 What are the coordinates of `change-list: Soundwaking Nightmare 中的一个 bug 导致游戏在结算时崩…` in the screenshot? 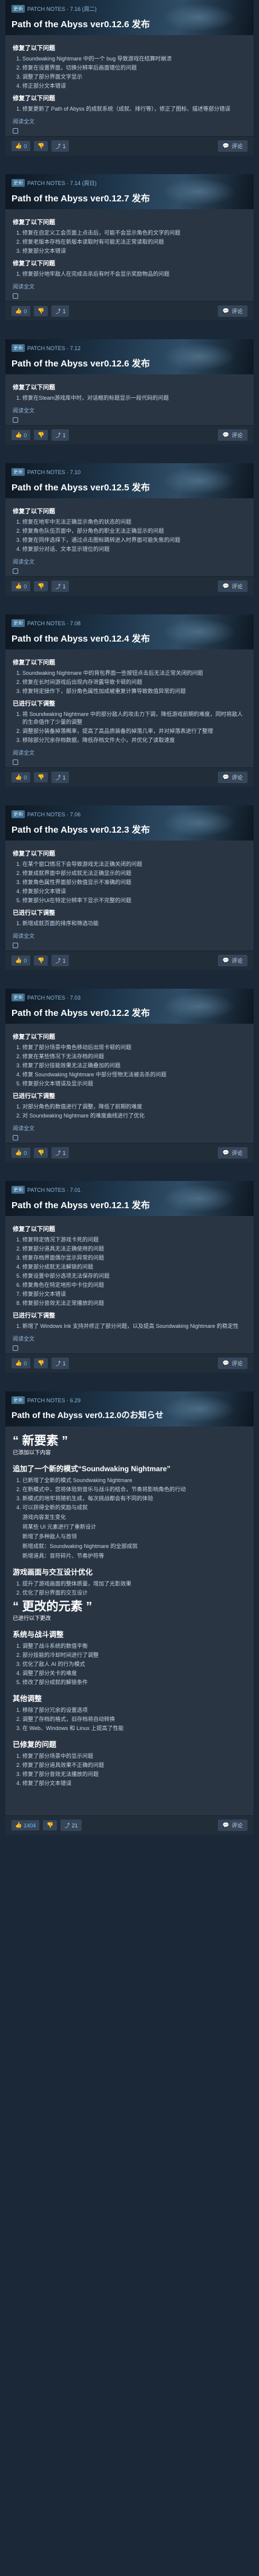 It's located at (134, 72).